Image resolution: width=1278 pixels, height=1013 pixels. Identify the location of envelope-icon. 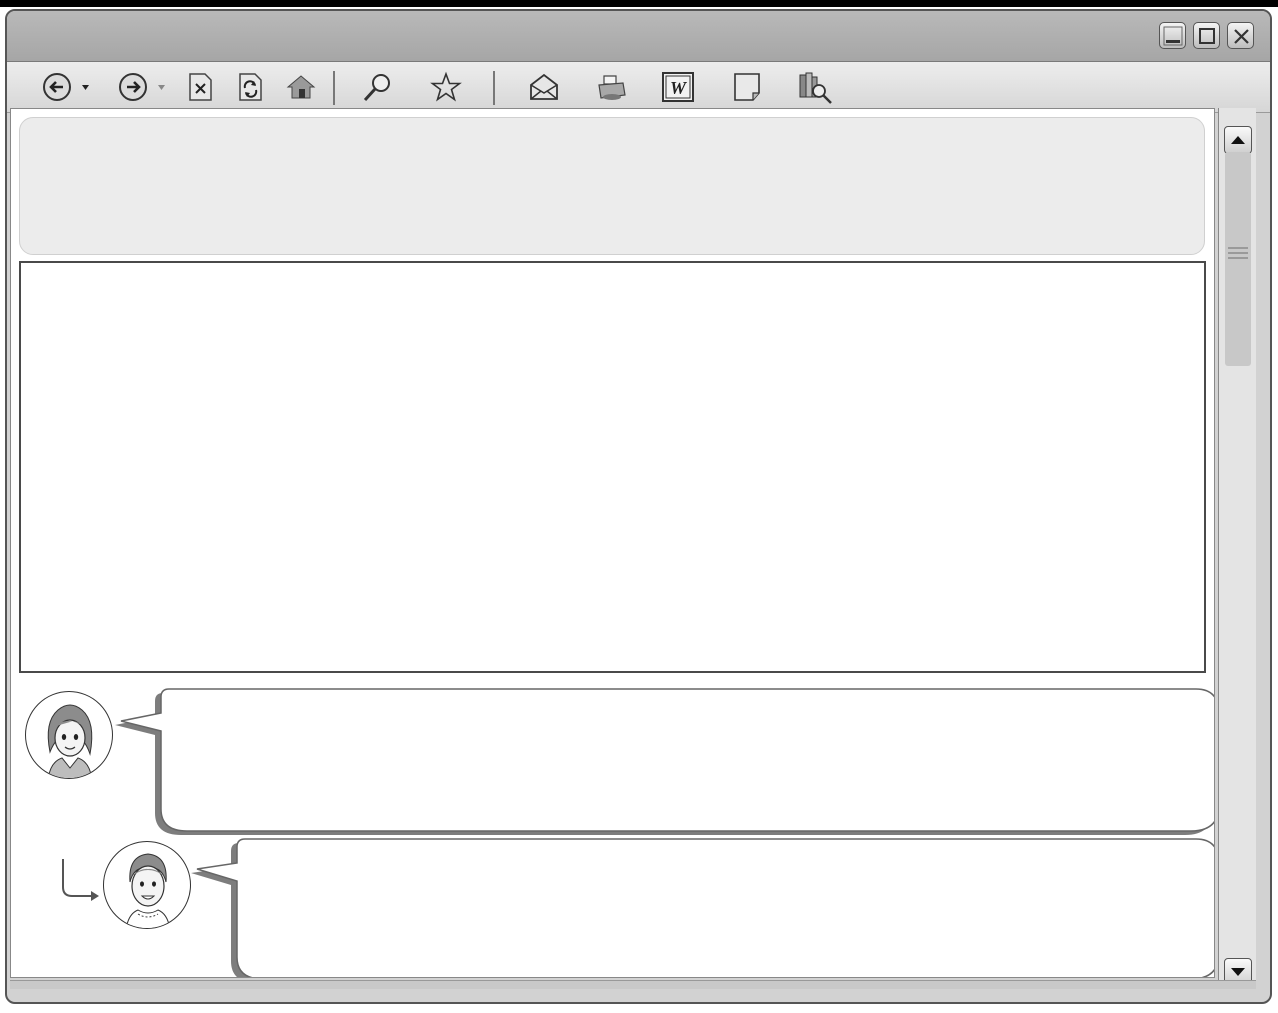
(544, 86).